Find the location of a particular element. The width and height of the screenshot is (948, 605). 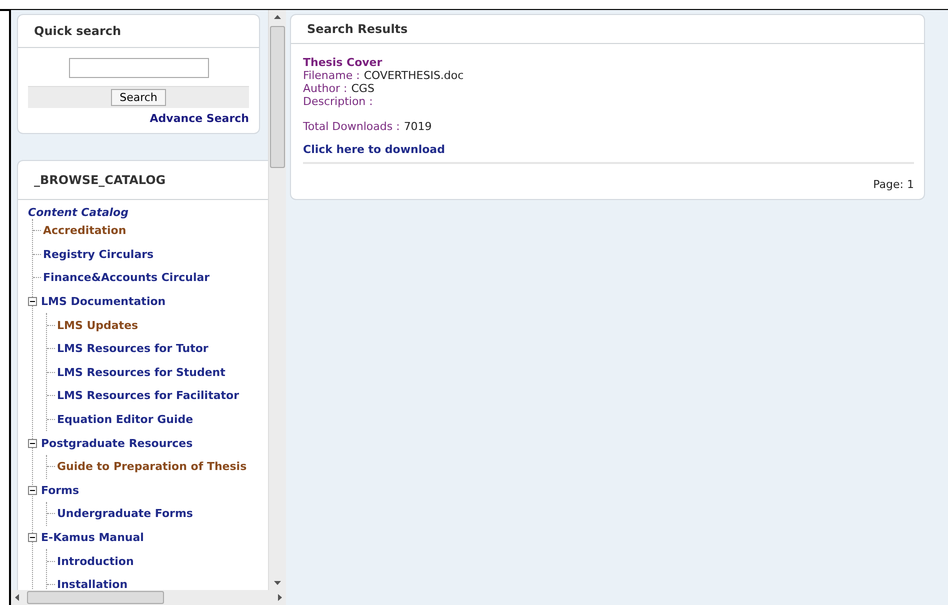

panel-title: Quick search is located at coordinates (138, 31).